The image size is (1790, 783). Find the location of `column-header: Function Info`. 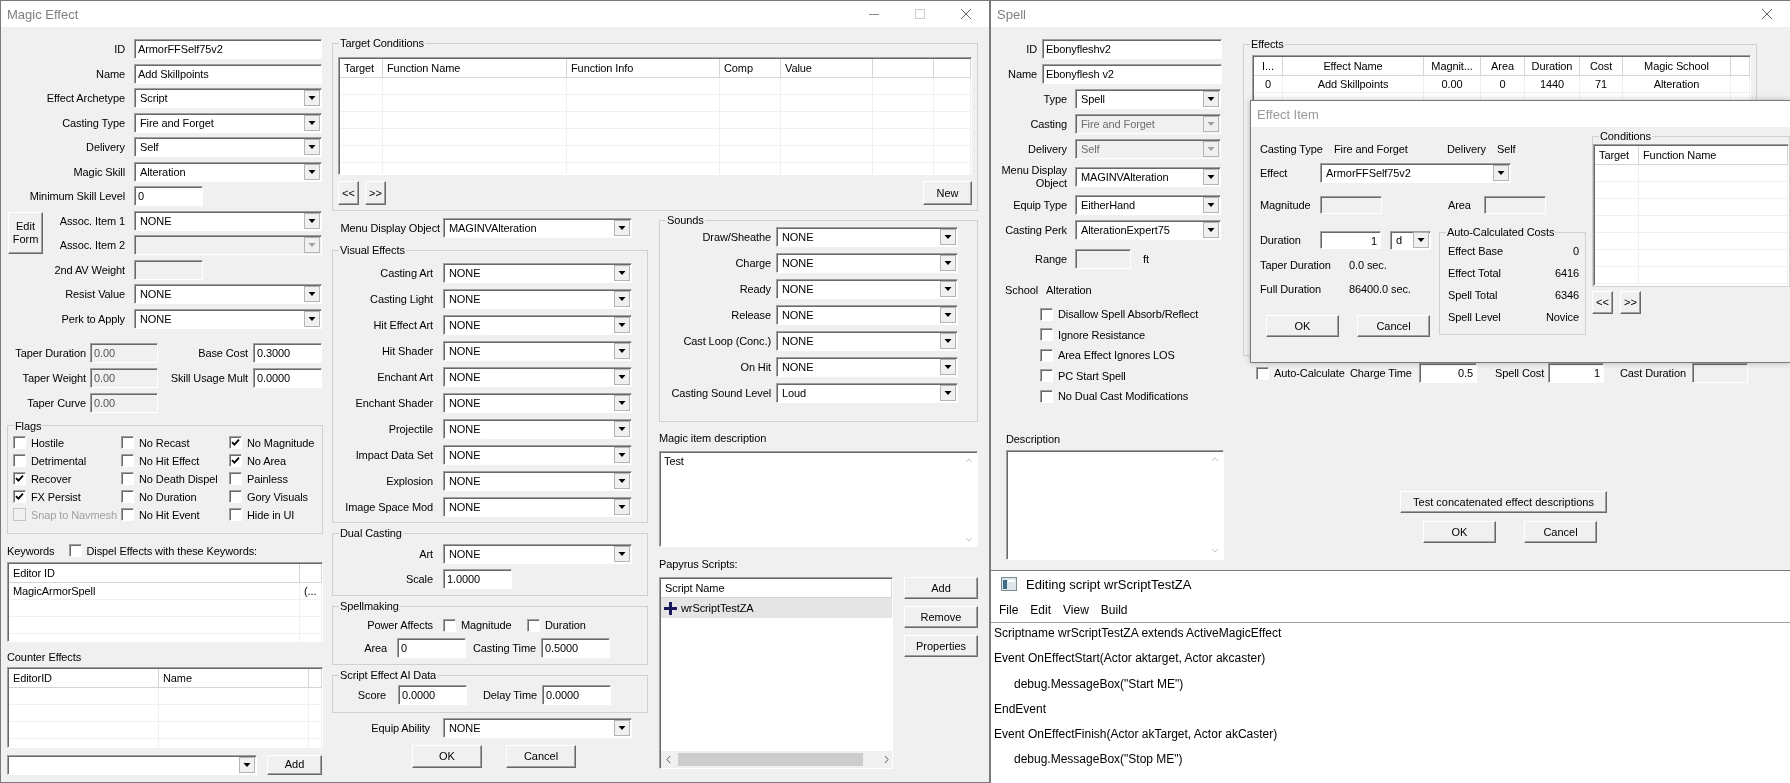

column-header: Function Info is located at coordinates (643, 68).